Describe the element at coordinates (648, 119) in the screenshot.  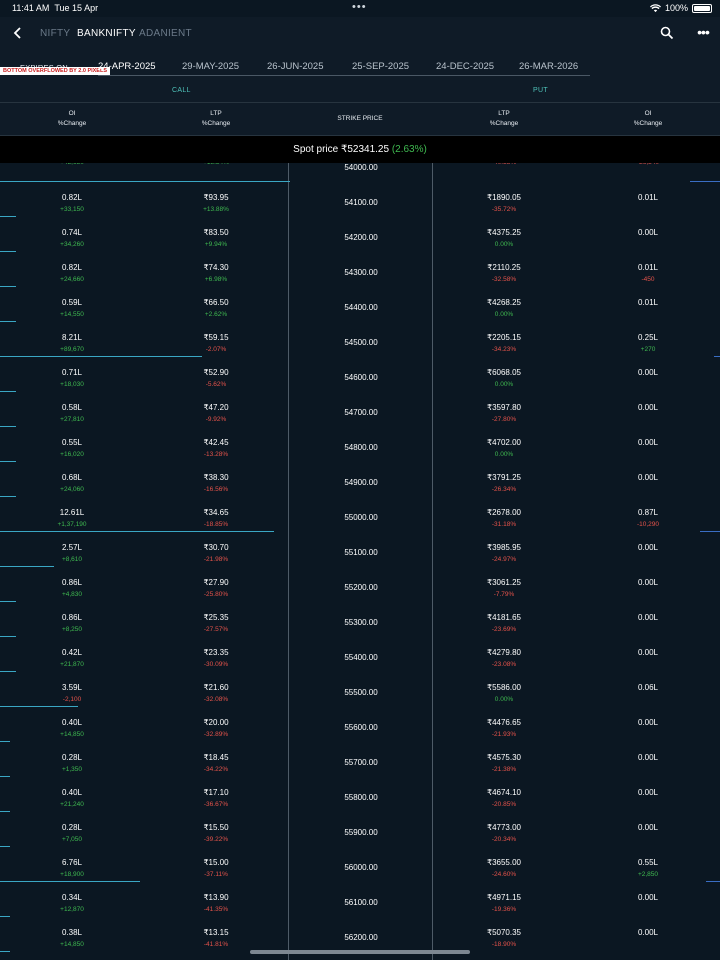
I see `header-put-oi: OI %Change` at that location.